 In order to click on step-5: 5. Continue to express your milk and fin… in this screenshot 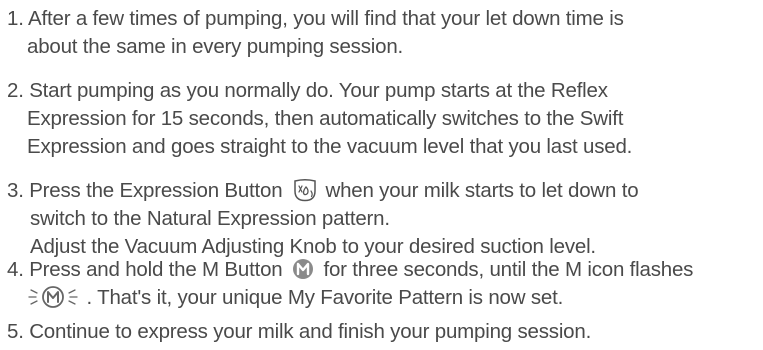, I will do `click(384, 332)`.